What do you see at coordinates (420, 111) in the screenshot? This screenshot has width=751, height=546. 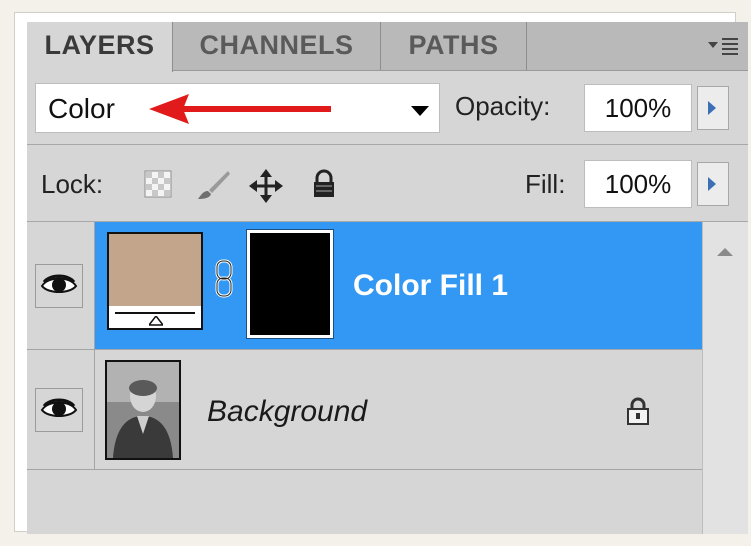 I see `dropdown-caret-icon` at bounding box center [420, 111].